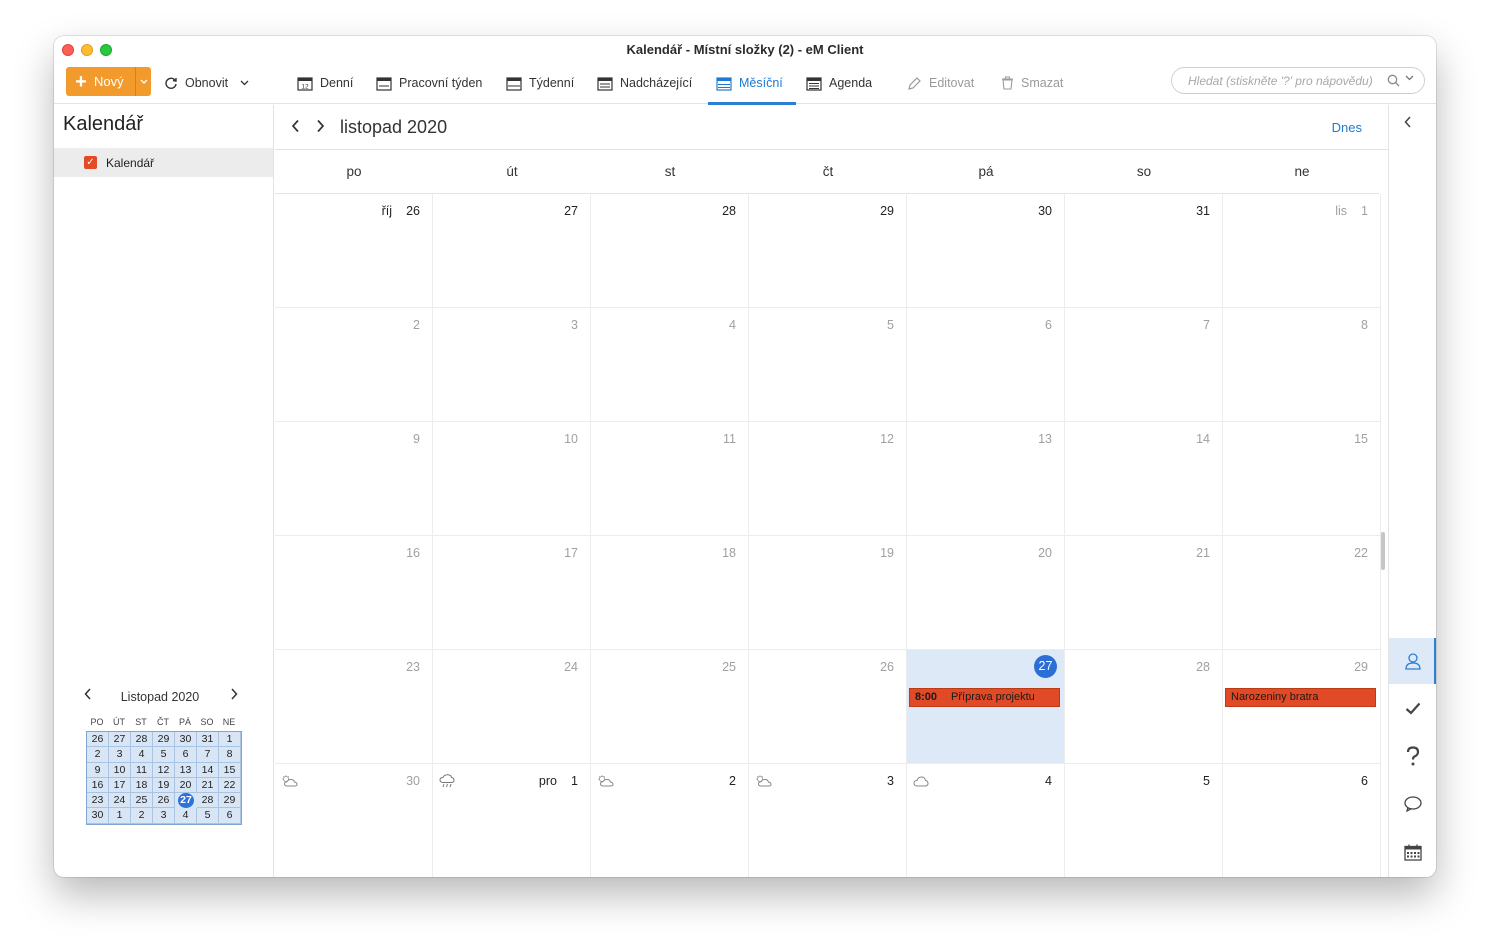 The image size is (1490, 948). I want to click on mini-day: 24, so click(120, 801).